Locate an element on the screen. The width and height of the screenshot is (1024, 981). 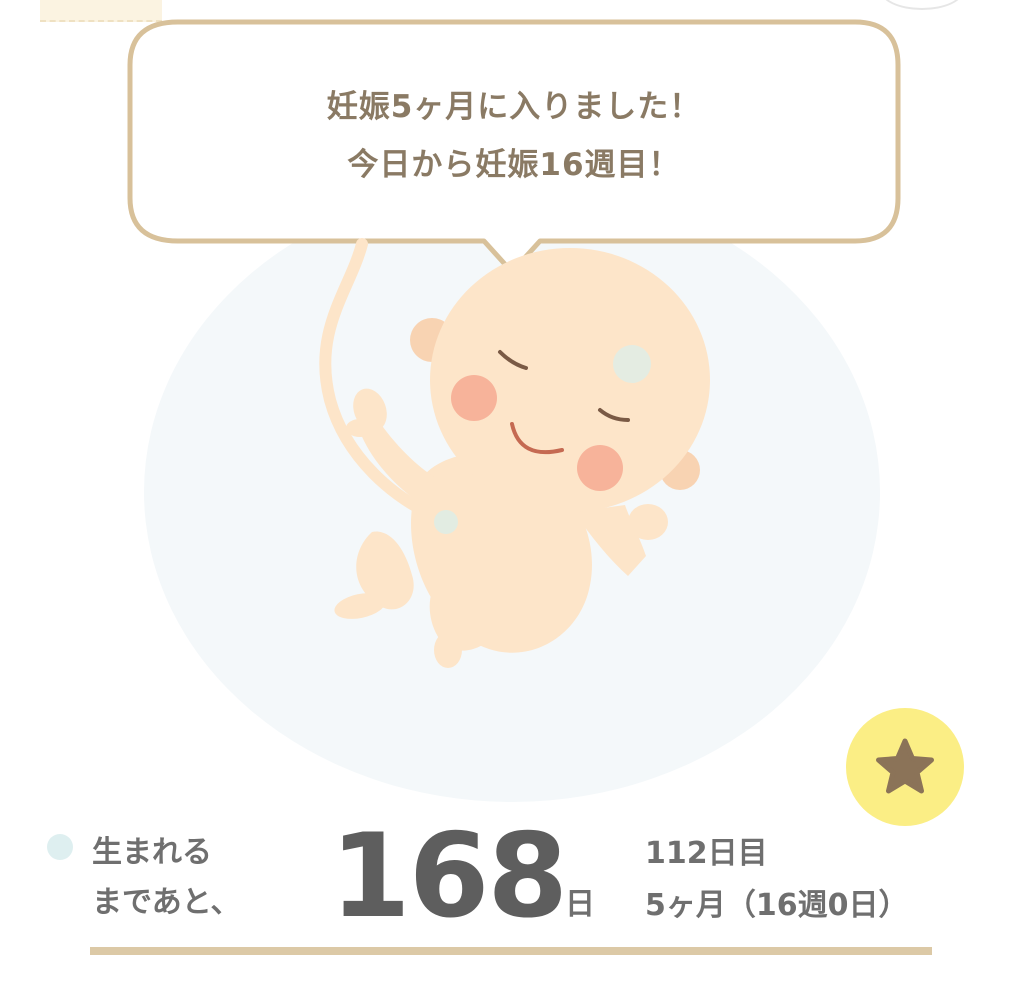
bottom-divider is located at coordinates (511, 951).